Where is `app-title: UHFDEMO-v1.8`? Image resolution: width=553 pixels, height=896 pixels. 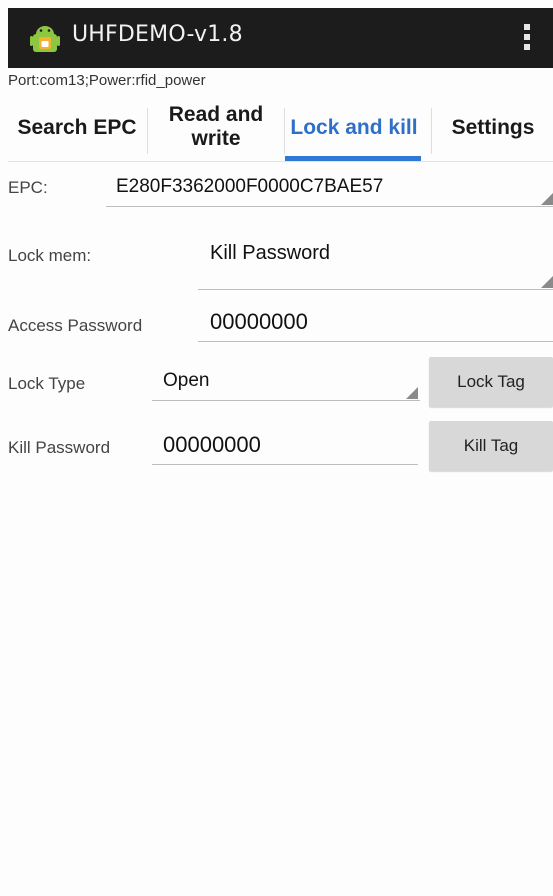 app-title: UHFDEMO-v1.8 is located at coordinates (157, 34).